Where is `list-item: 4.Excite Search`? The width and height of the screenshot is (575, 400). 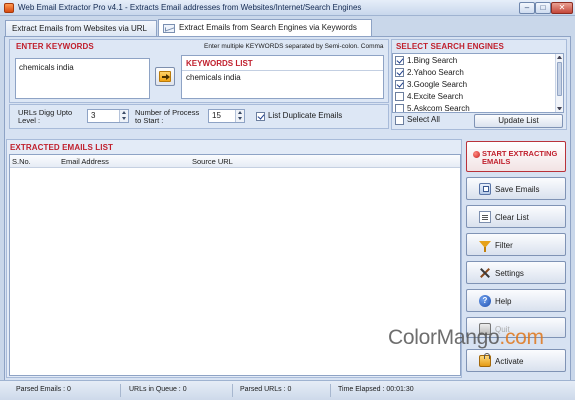
list-item: 4.Excite Search is located at coordinates (475, 96).